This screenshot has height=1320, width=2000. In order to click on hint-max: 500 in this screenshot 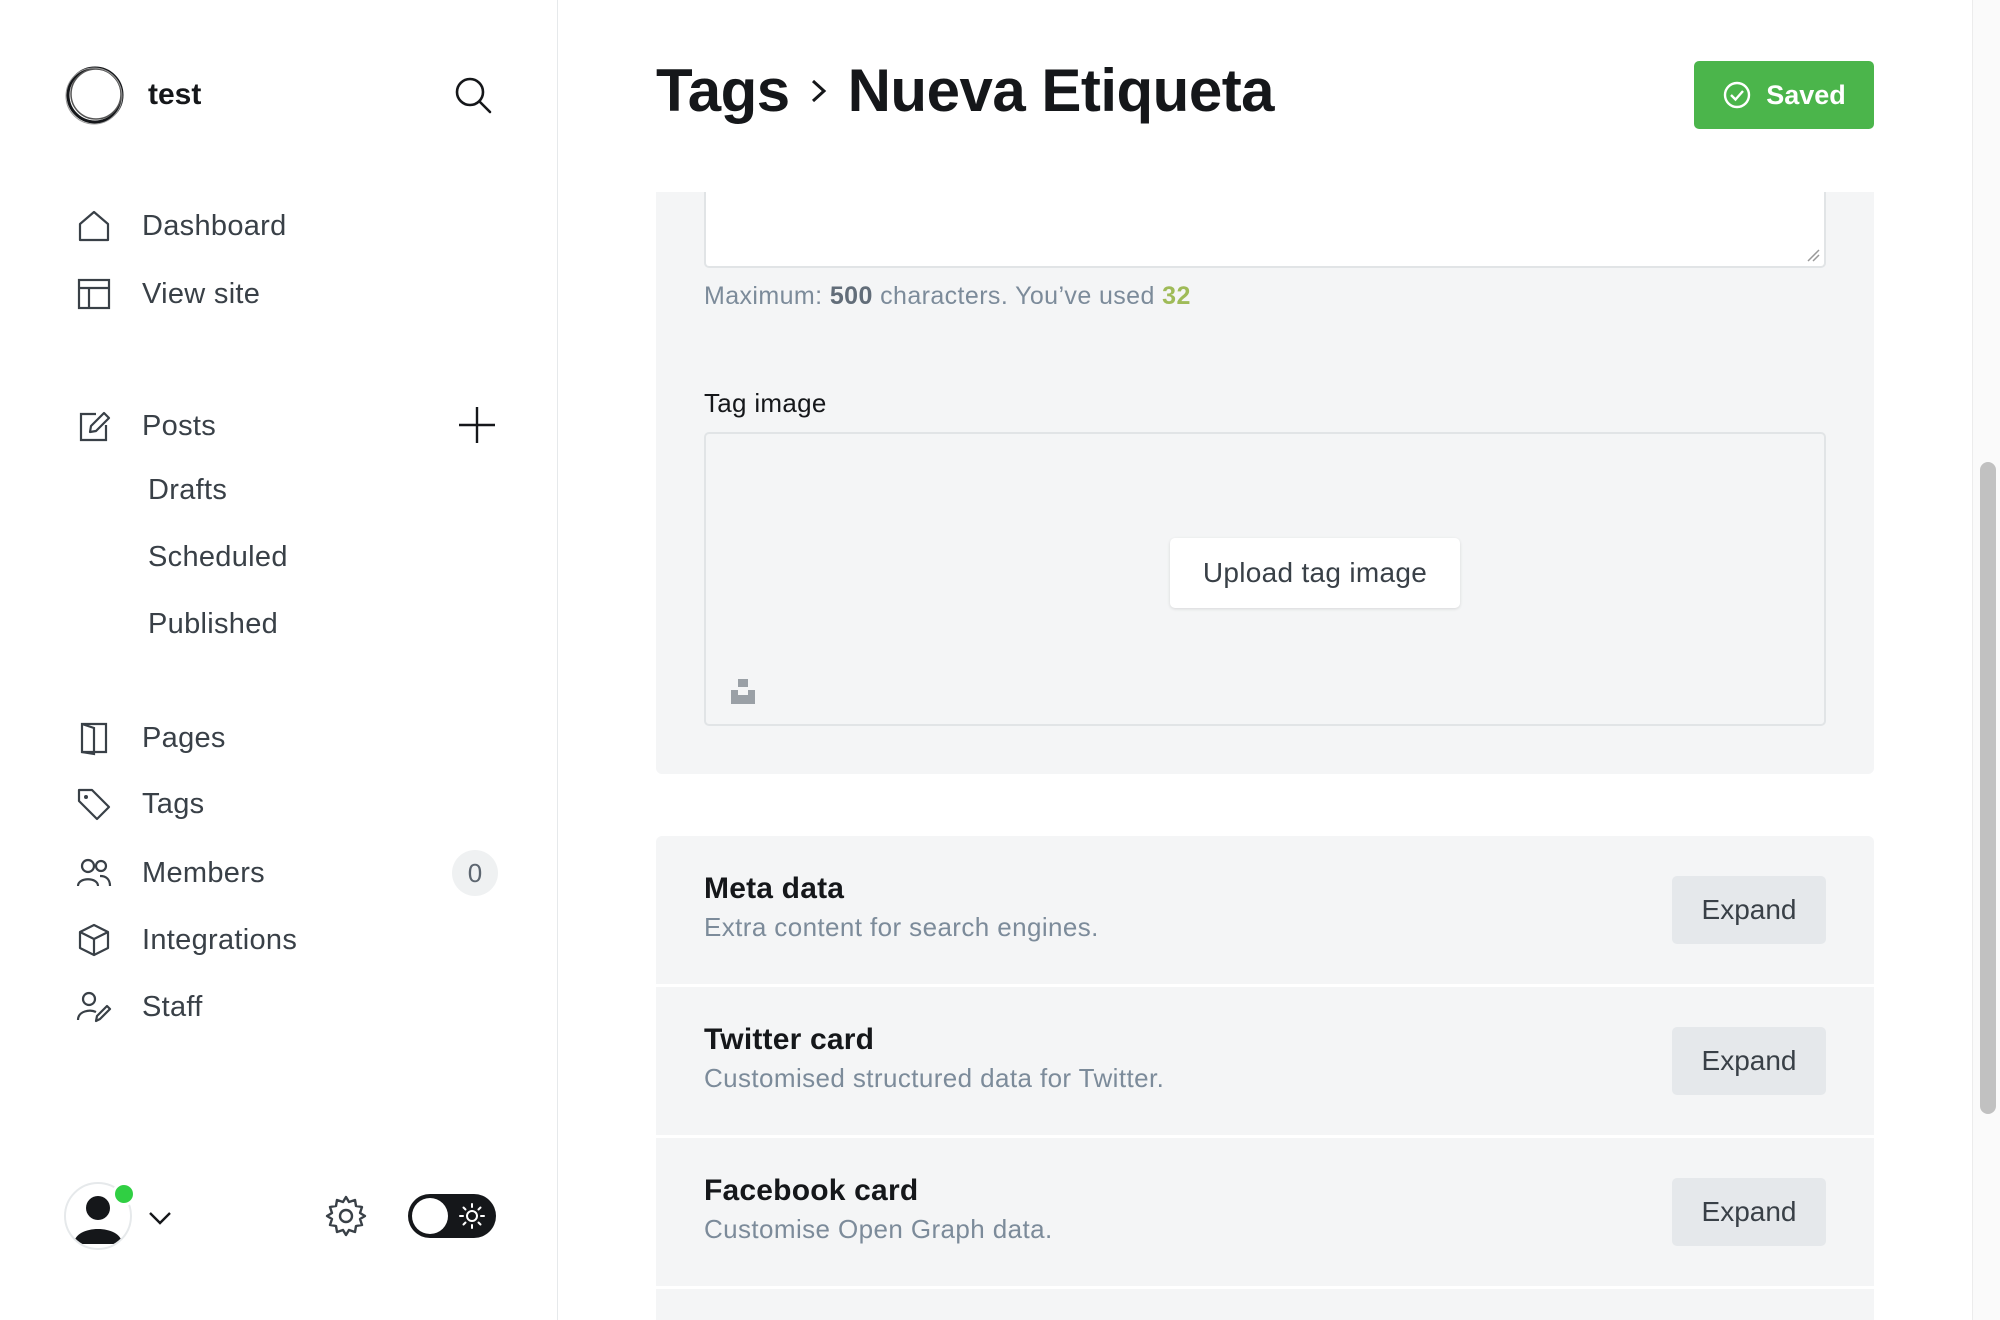, I will do `click(851, 296)`.